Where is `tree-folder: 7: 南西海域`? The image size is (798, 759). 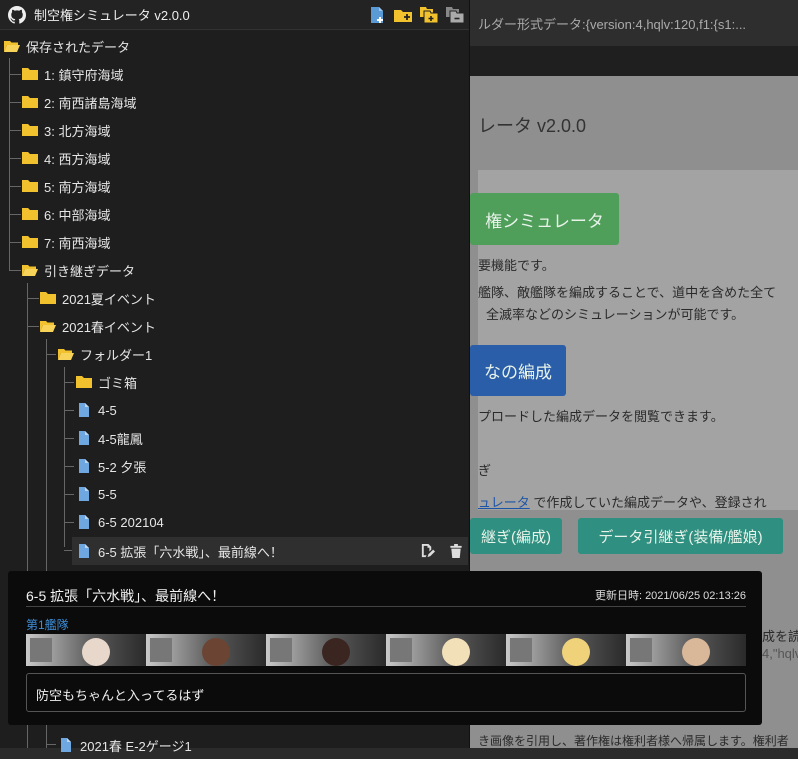
tree-folder: 7: 南西海域 is located at coordinates (66, 242).